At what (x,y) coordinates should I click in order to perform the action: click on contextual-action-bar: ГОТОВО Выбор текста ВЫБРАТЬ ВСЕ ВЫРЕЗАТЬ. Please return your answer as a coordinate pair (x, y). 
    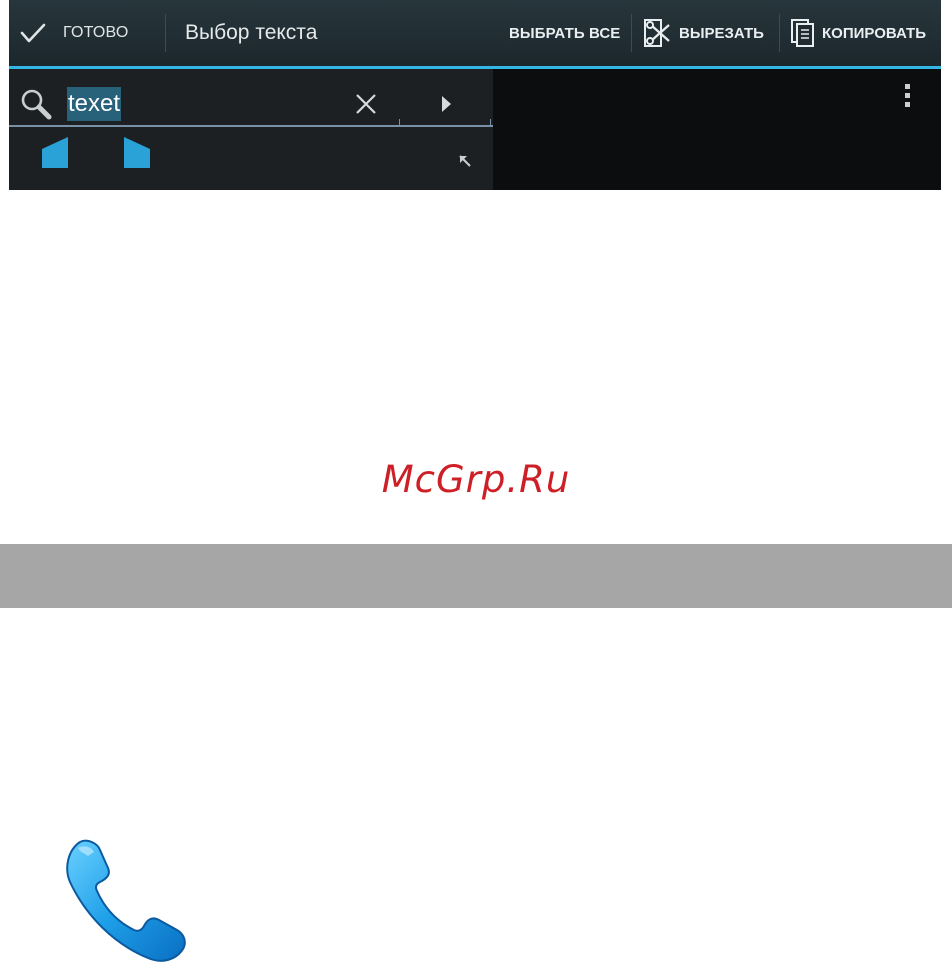
    Looking at the image, I should click on (475, 33).